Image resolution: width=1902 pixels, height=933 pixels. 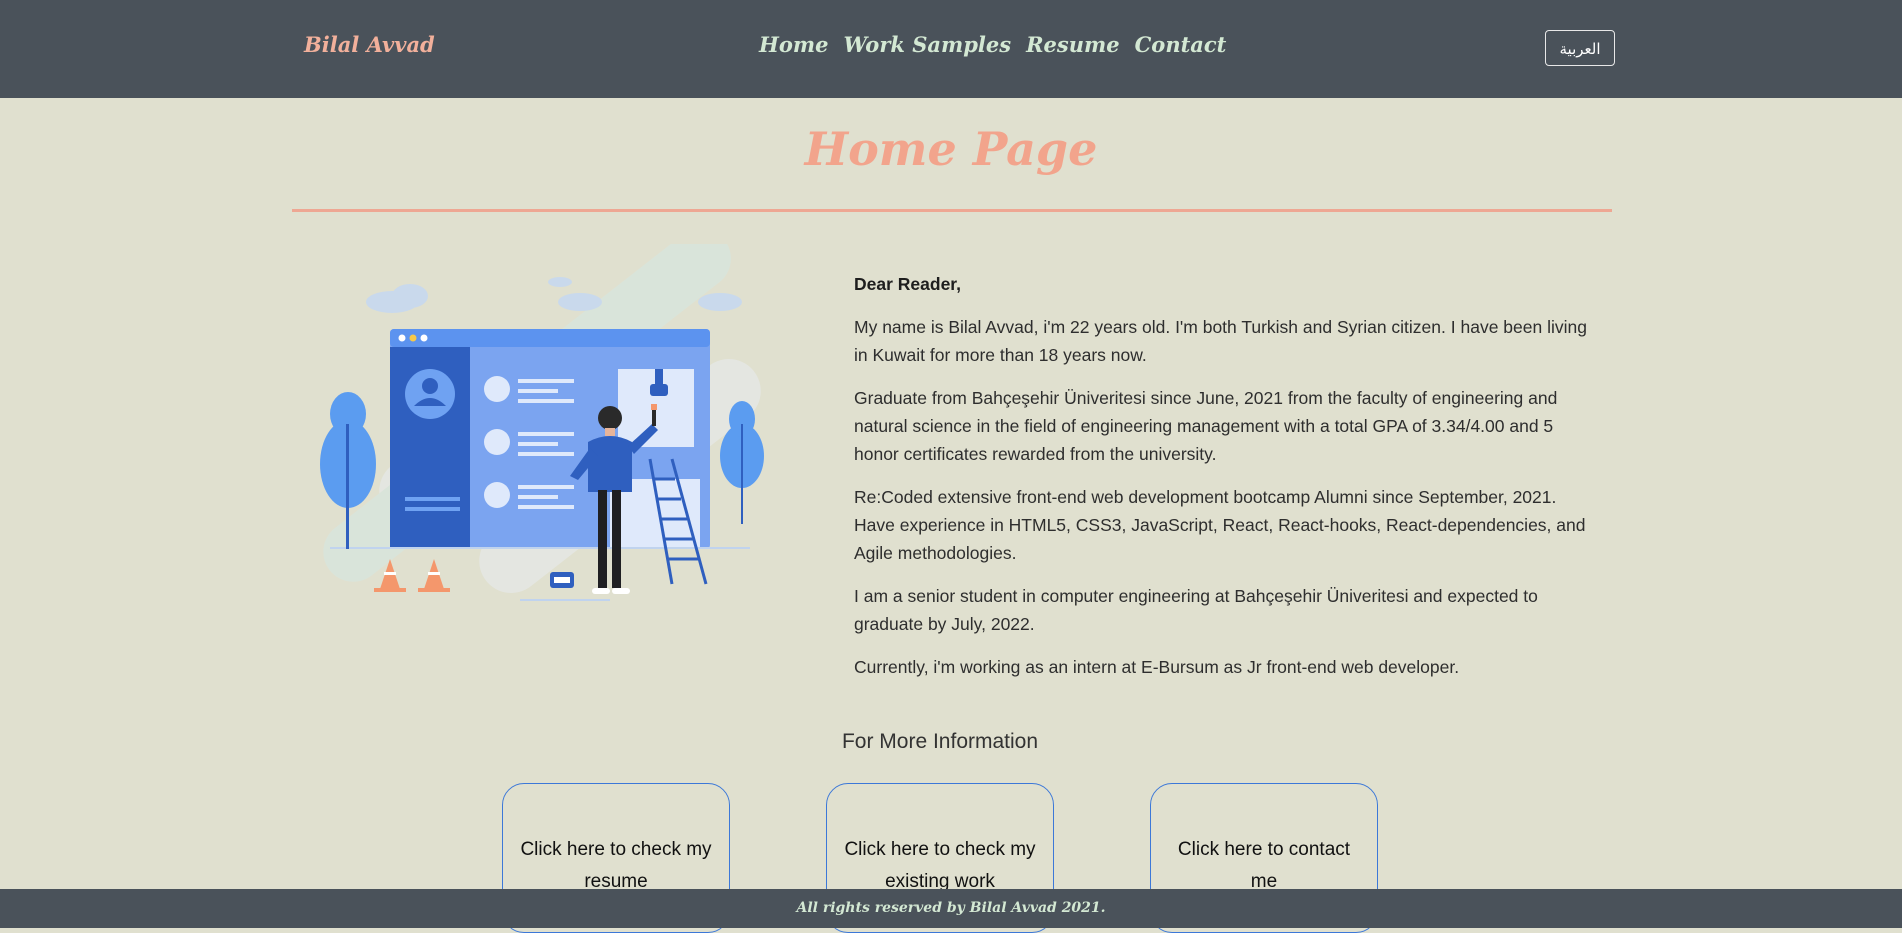 I want to click on page-title: Home Page, so click(x=951, y=149).